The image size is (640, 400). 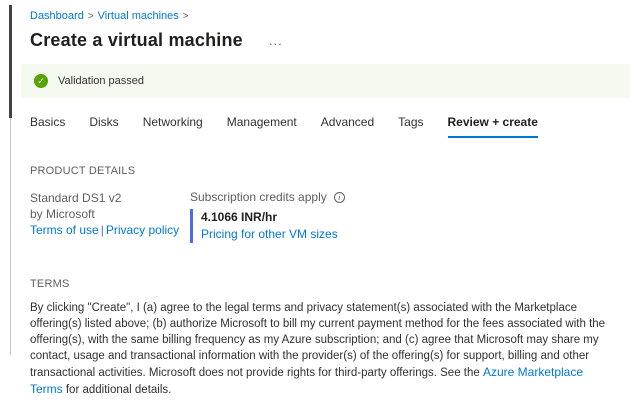 What do you see at coordinates (136, 40) in the screenshot?
I see `page-title: Create a virtual machine` at bounding box center [136, 40].